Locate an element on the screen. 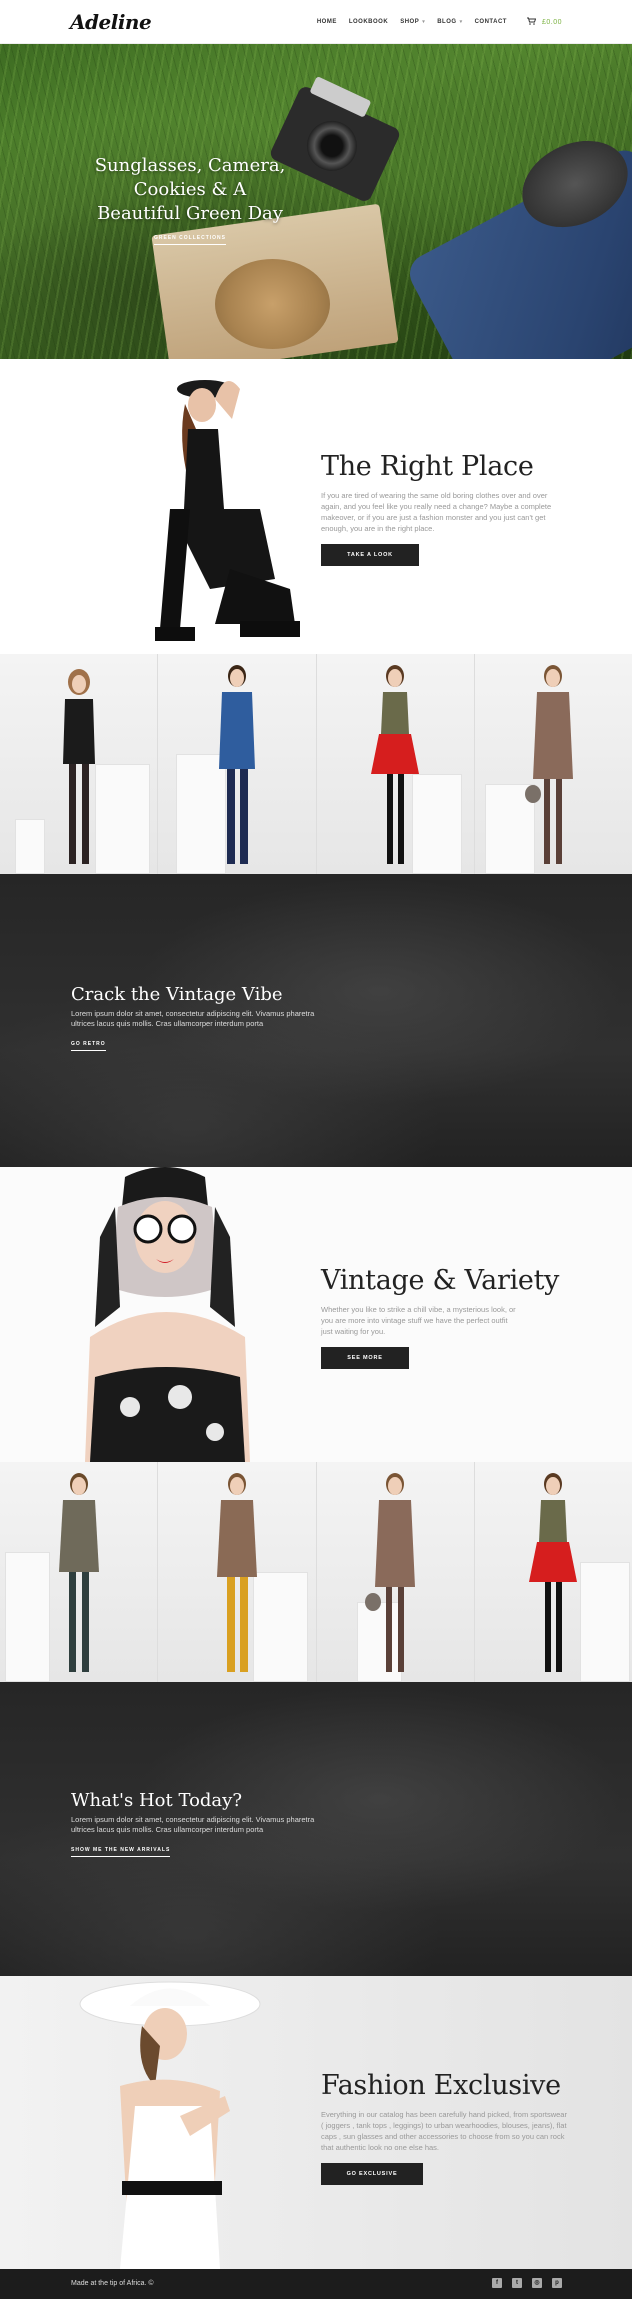 The image size is (632, 2299). model-white-hat-image is located at coordinates (170, 2125).